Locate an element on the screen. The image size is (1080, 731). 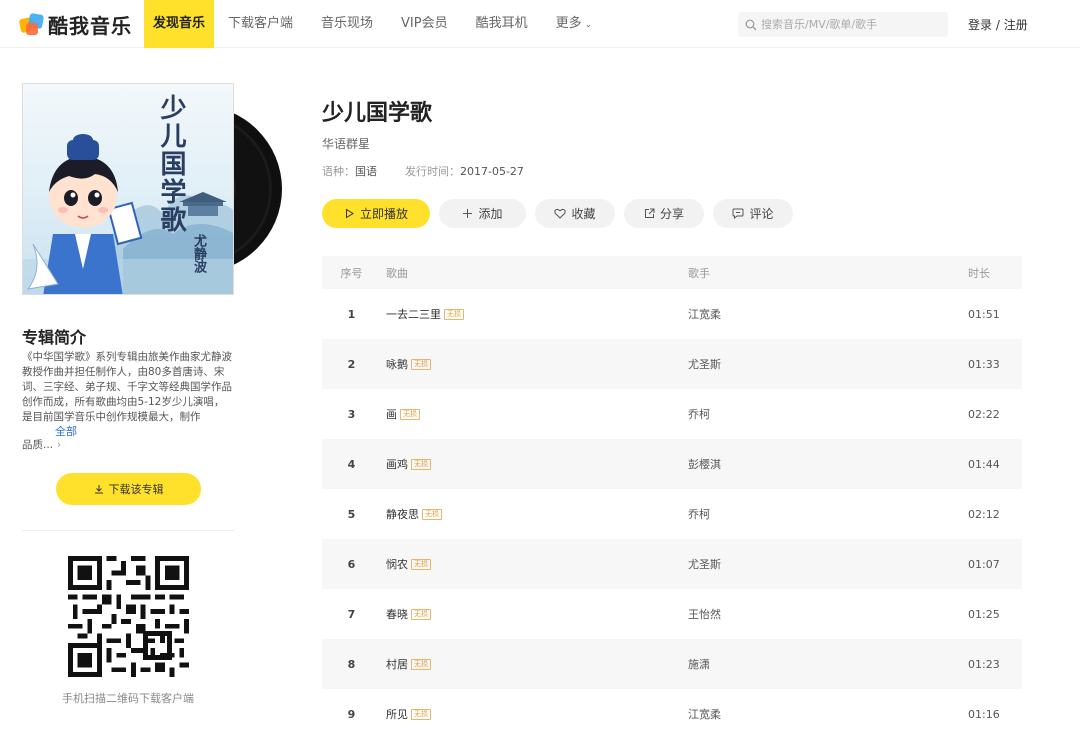
search-box is located at coordinates (843, 24).